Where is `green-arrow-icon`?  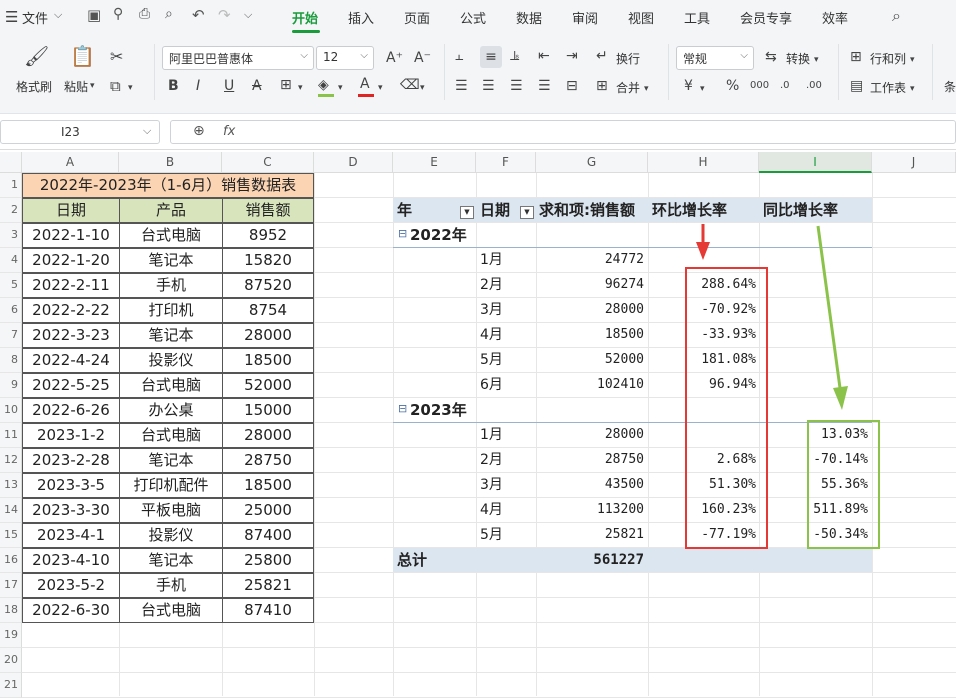 green-arrow-icon is located at coordinates (832, 317).